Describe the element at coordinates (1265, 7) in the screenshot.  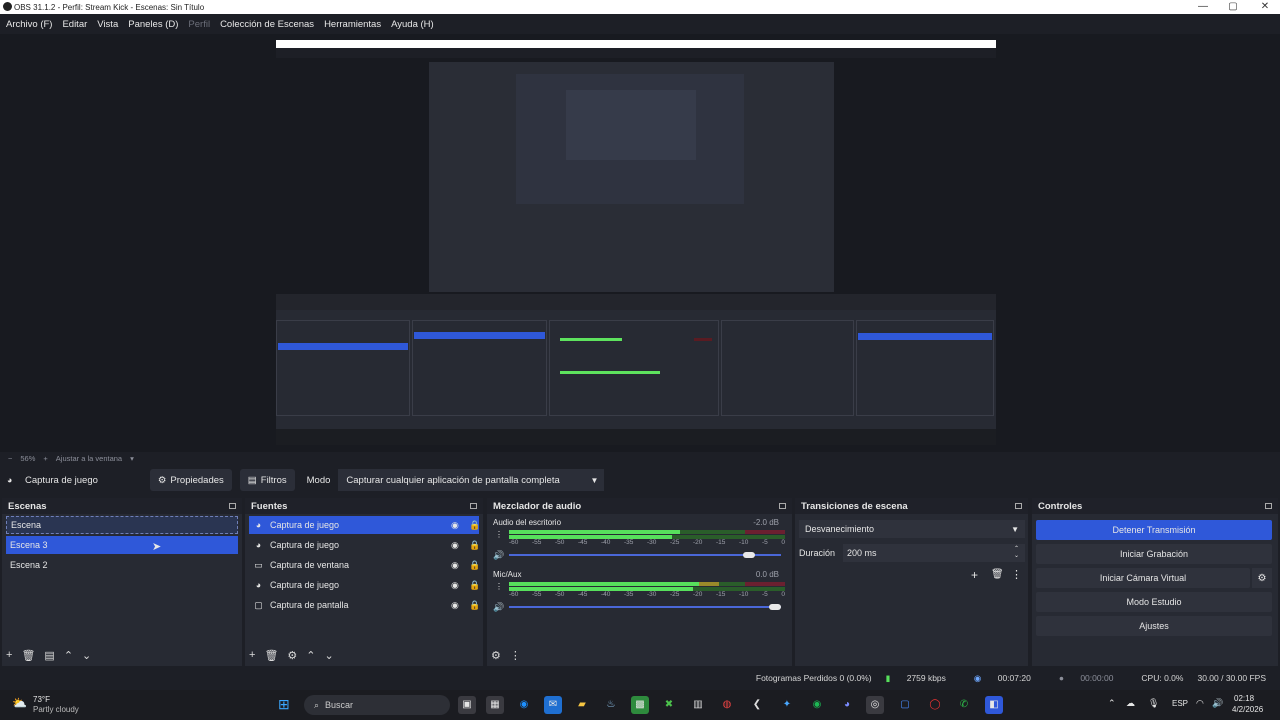
I see `close-button: ✕` at that location.